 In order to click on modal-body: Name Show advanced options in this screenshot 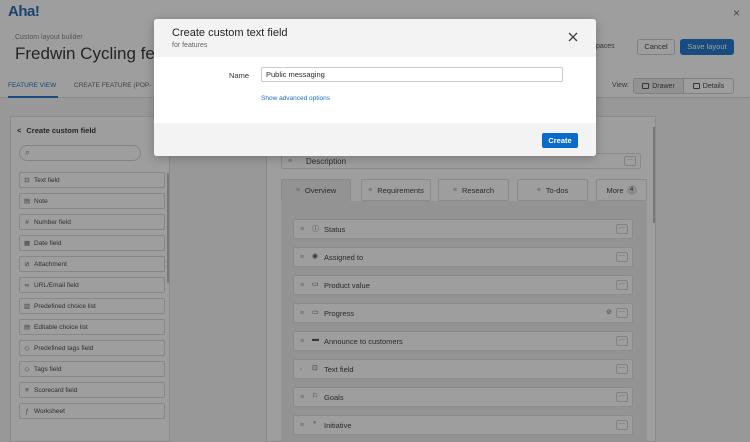, I will do `click(375, 90)`.